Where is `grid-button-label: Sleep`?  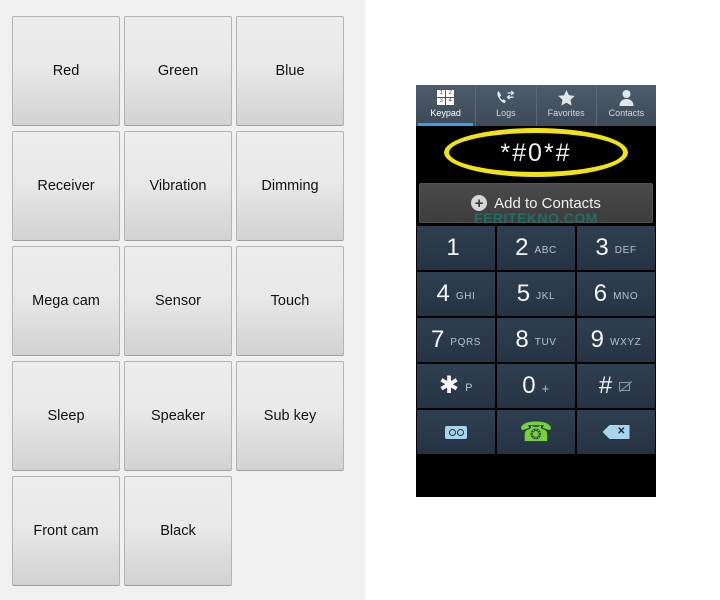
grid-button-label: Sleep is located at coordinates (66, 415).